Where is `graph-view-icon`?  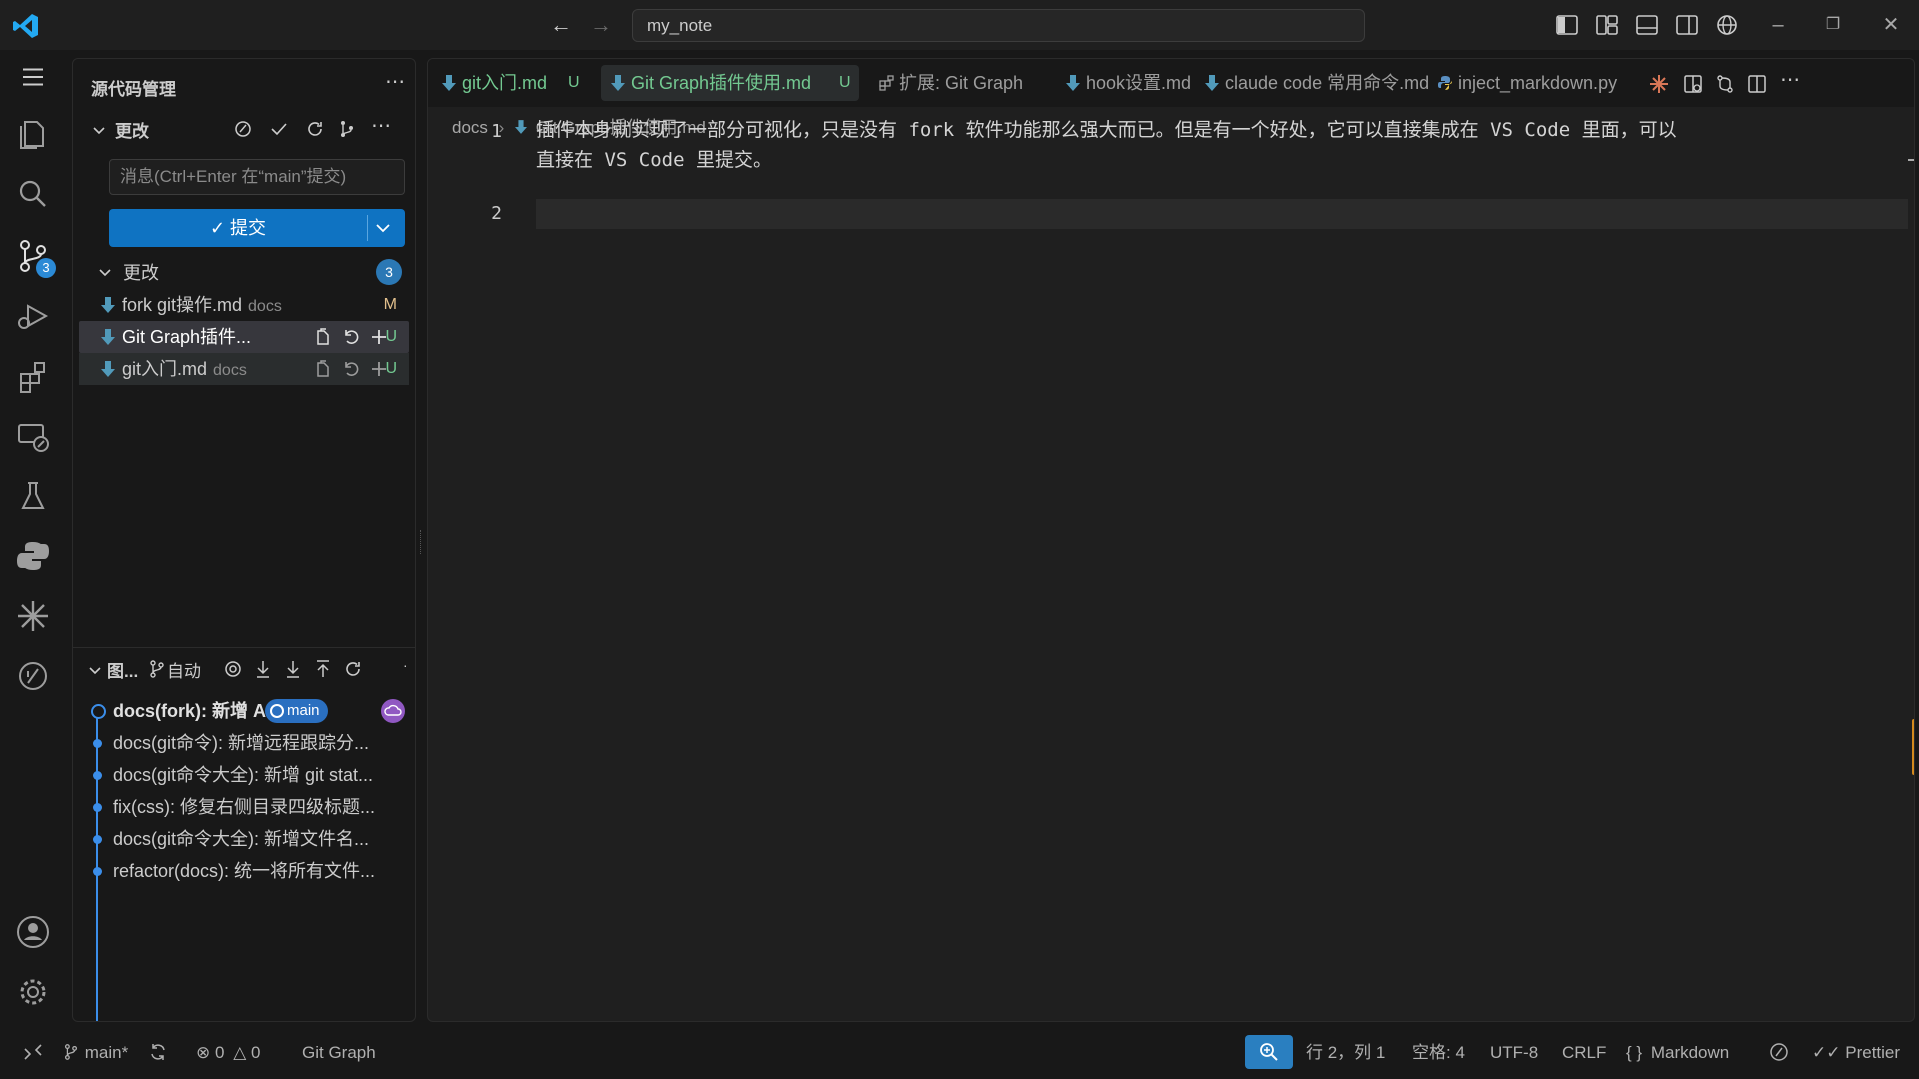 graph-view-icon is located at coordinates (347, 129).